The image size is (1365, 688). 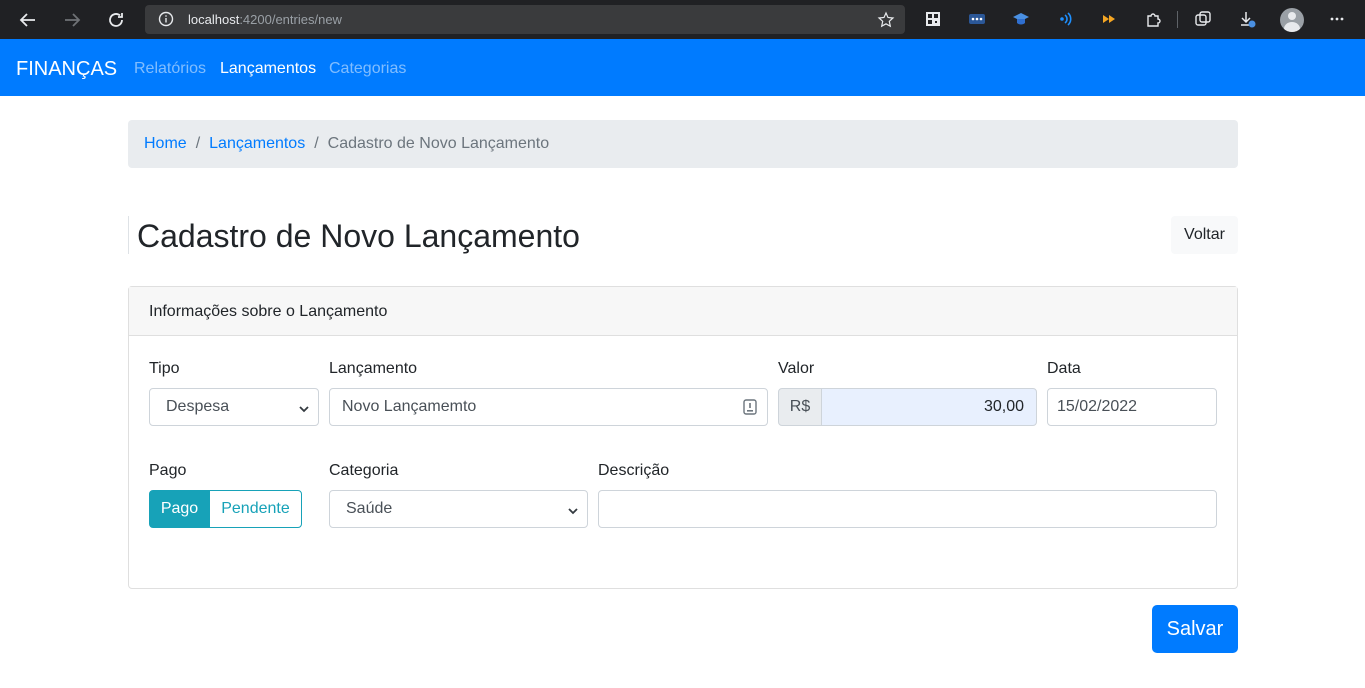 What do you see at coordinates (634, 470) in the screenshot?
I see `descricao-label: Descrição` at bounding box center [634, 470].